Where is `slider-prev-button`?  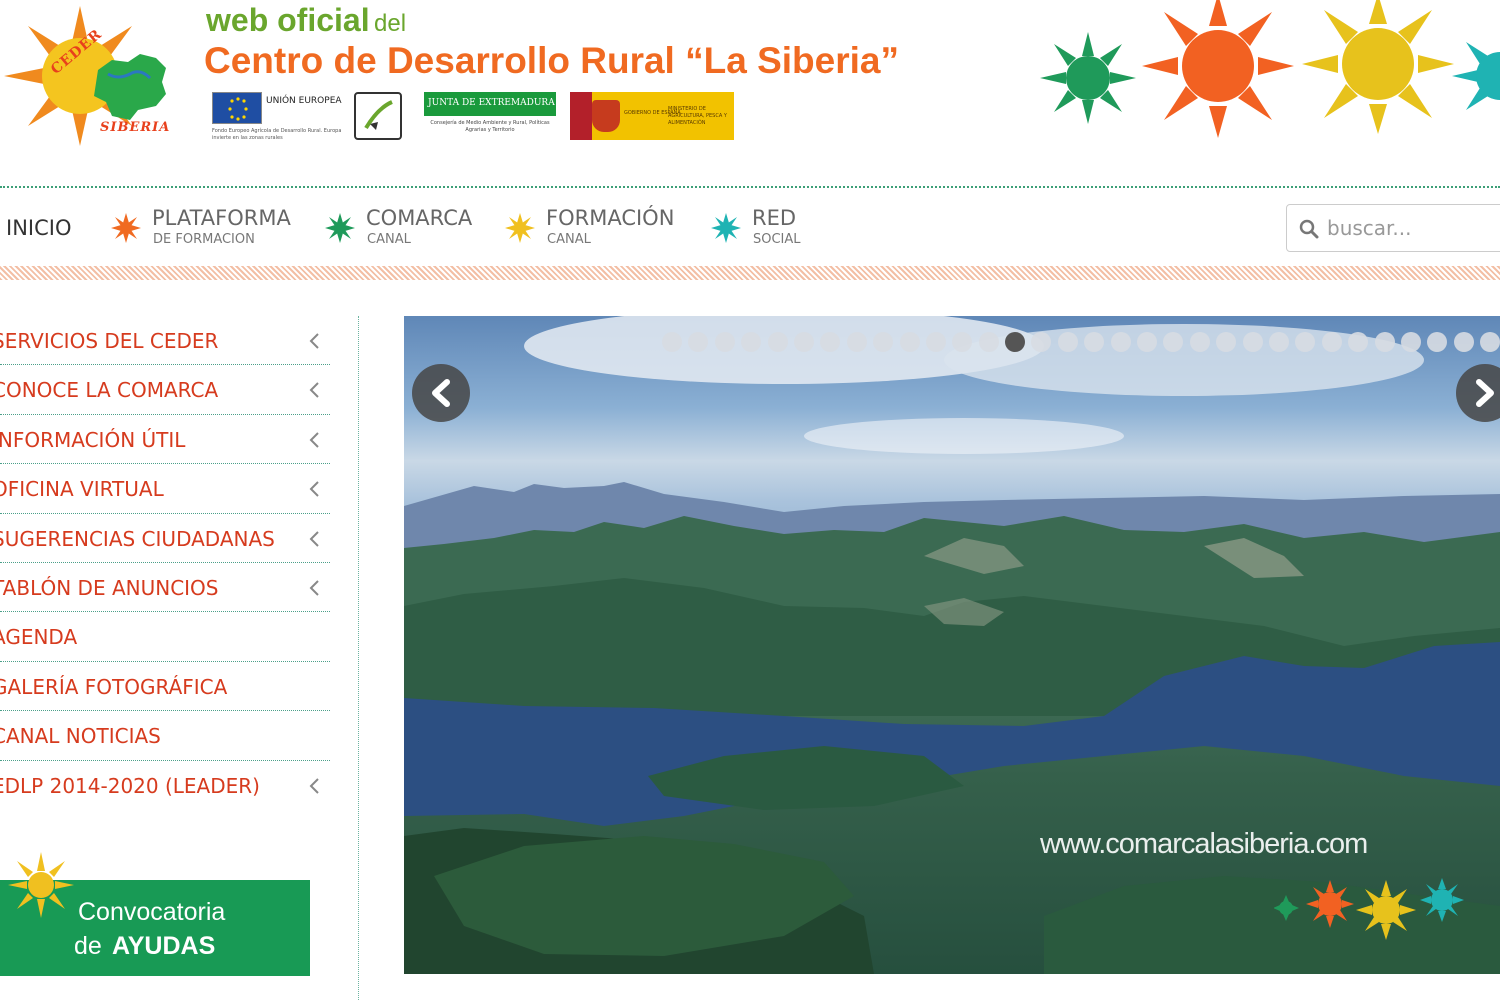 slider-prev-button is located at coordinates (441, 393).